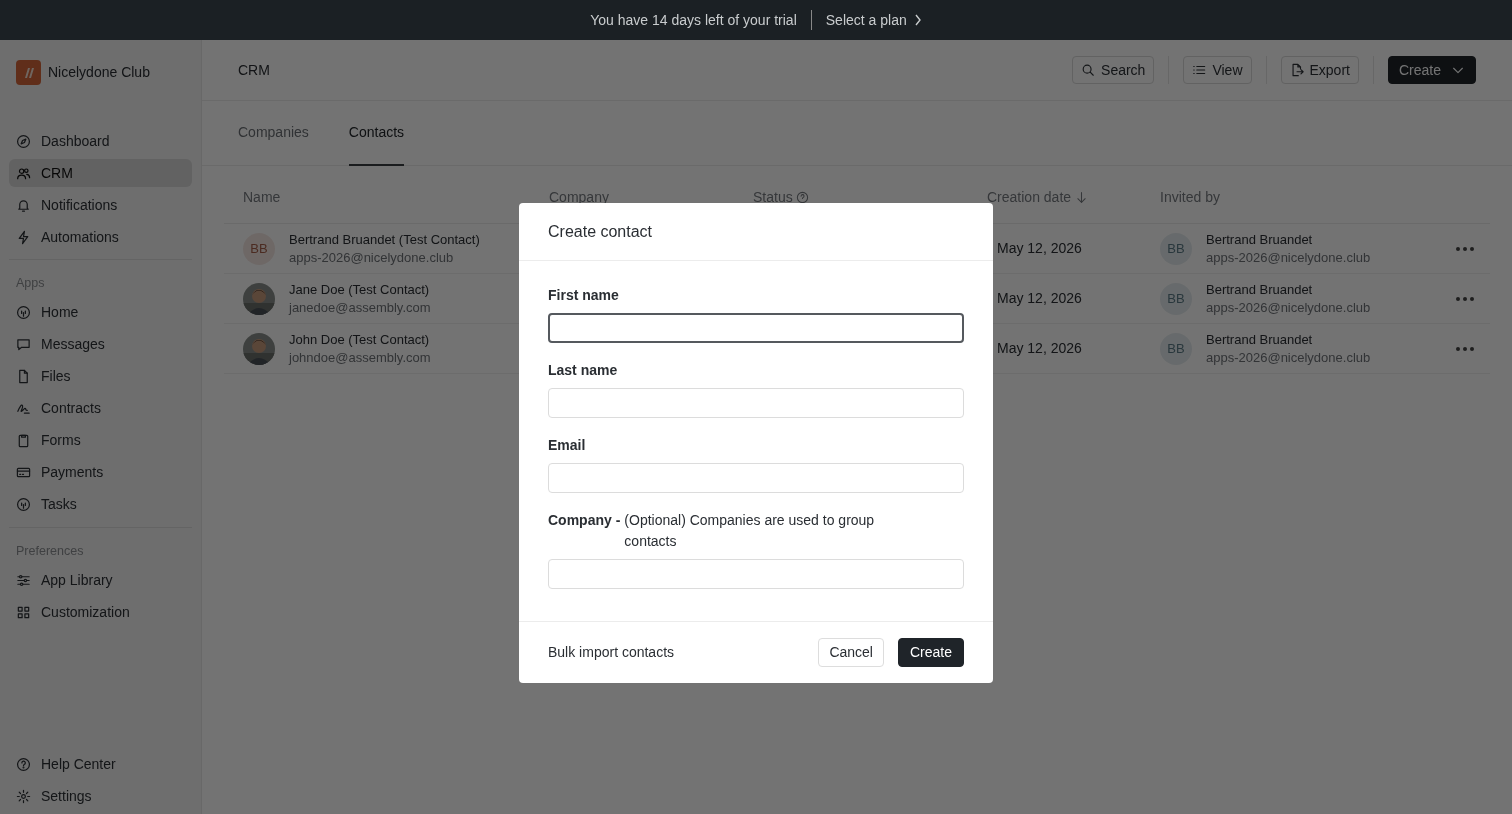  What do you see at coordinates (100, 408) in the screenshot?
I see `sidebar-item: Contracts` at bounding box center [100, 408].